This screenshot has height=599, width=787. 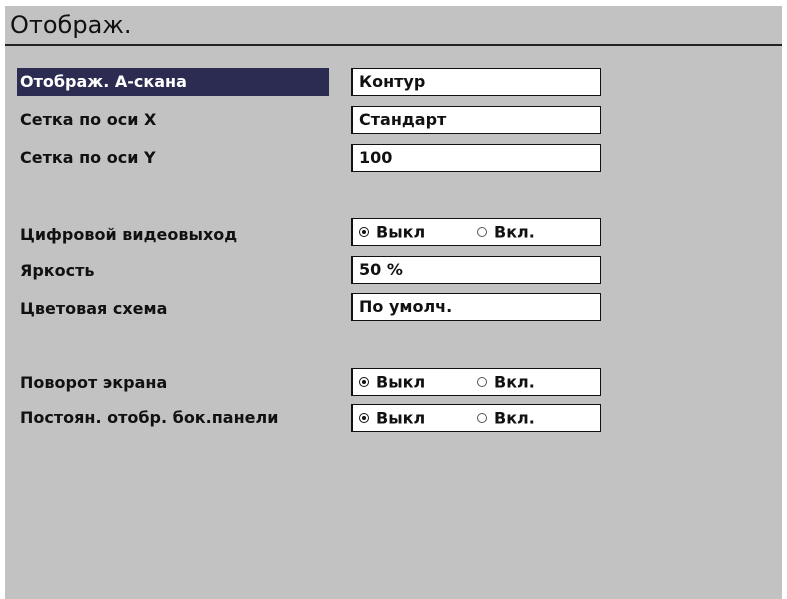 What do you see at coordinates (476, 232) in the screenshot?
I see `digital-video-out-radio-group: Выкл Вкл.` at bounding box center [476, 232].